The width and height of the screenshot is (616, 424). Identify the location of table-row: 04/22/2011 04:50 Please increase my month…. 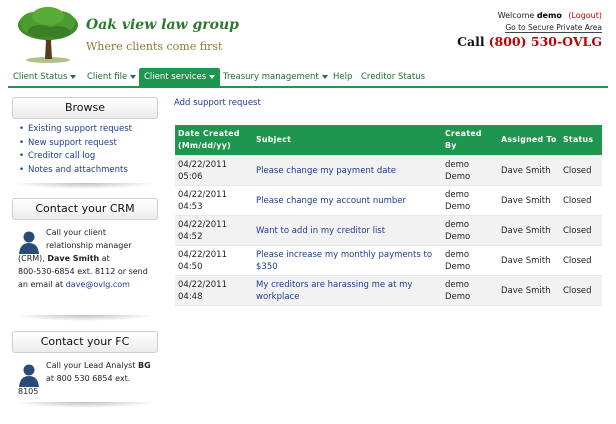
(388, 260).